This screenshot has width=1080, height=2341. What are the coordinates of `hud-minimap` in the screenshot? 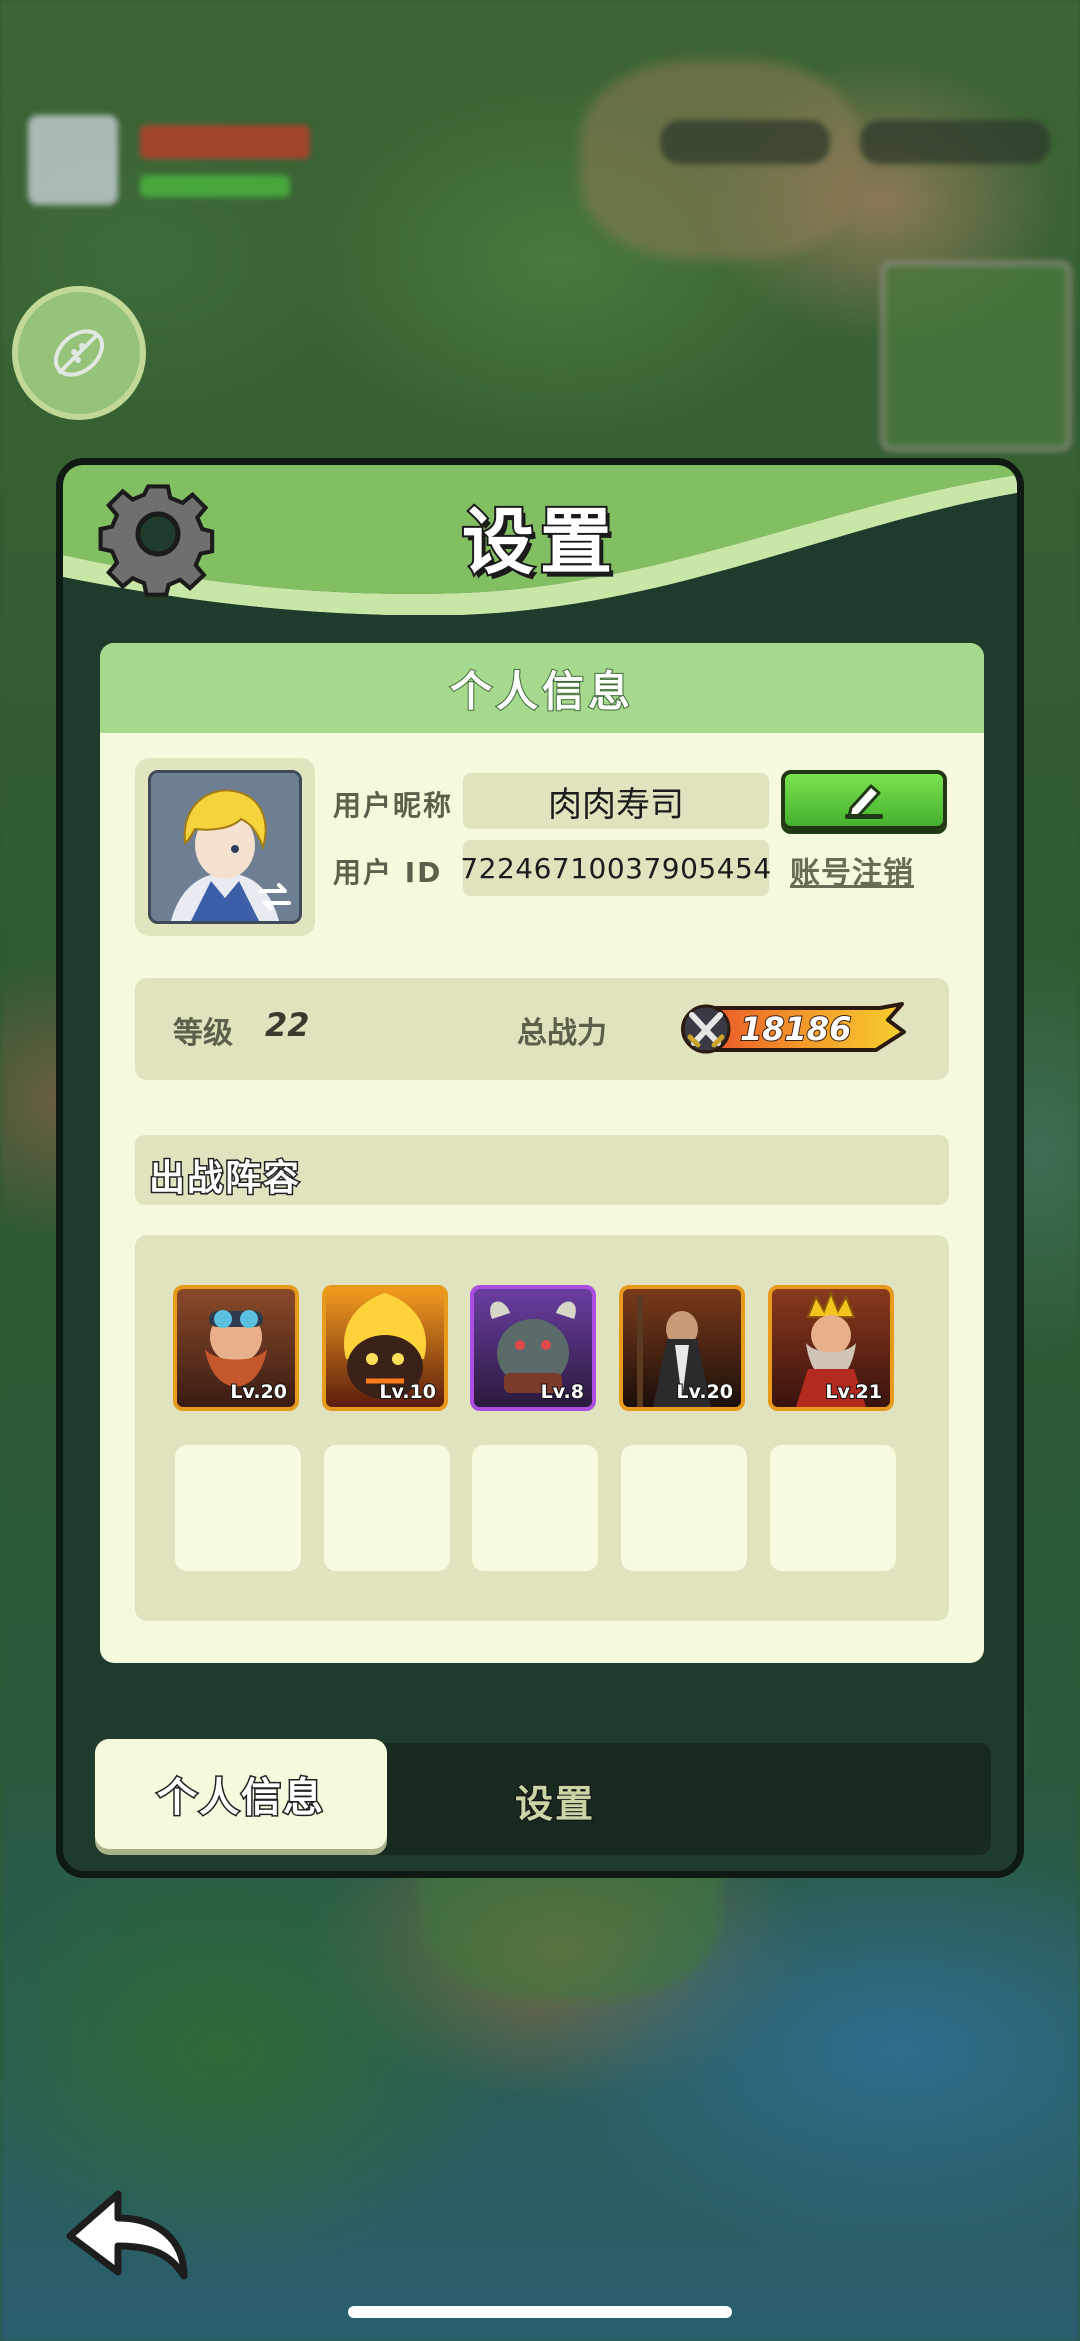 It's located at (976, 356).